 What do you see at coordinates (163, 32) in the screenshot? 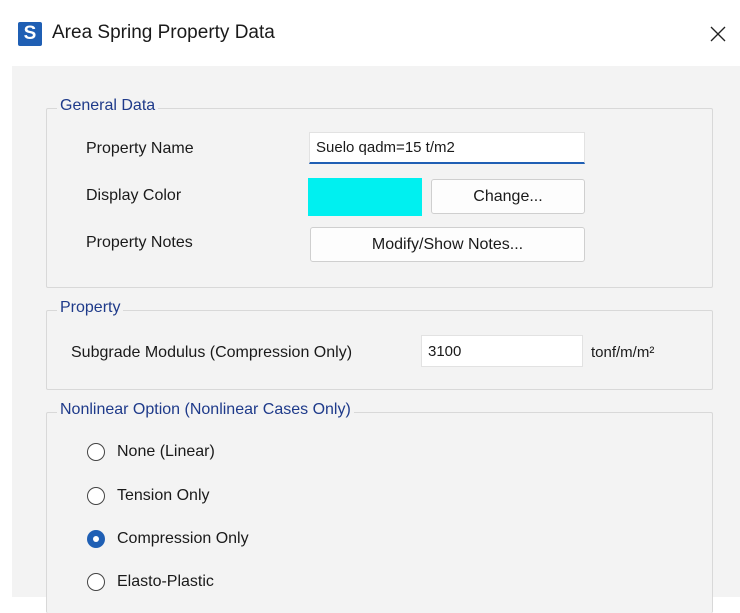
I see `window-title: Area Spring Property Data` at bounding box center [163, 32].